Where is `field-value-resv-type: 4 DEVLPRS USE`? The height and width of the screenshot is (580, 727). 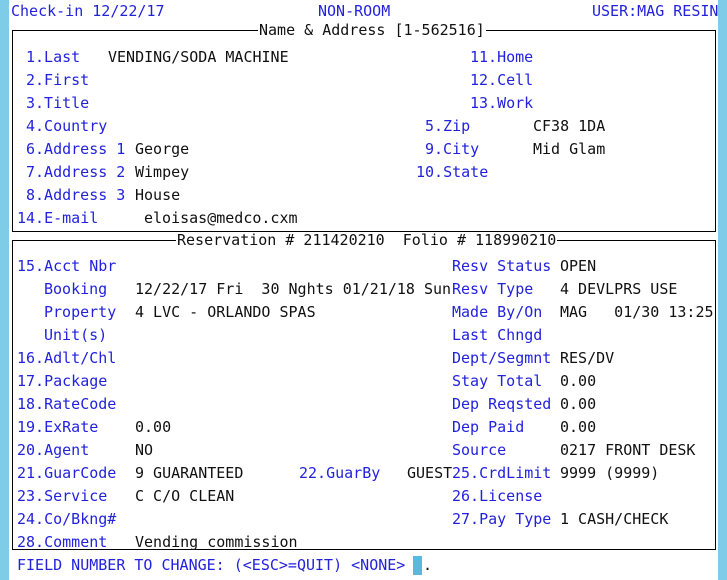
field-value-resv-type: 4 DEVLPRS USE is located at coordinates (619, 289).